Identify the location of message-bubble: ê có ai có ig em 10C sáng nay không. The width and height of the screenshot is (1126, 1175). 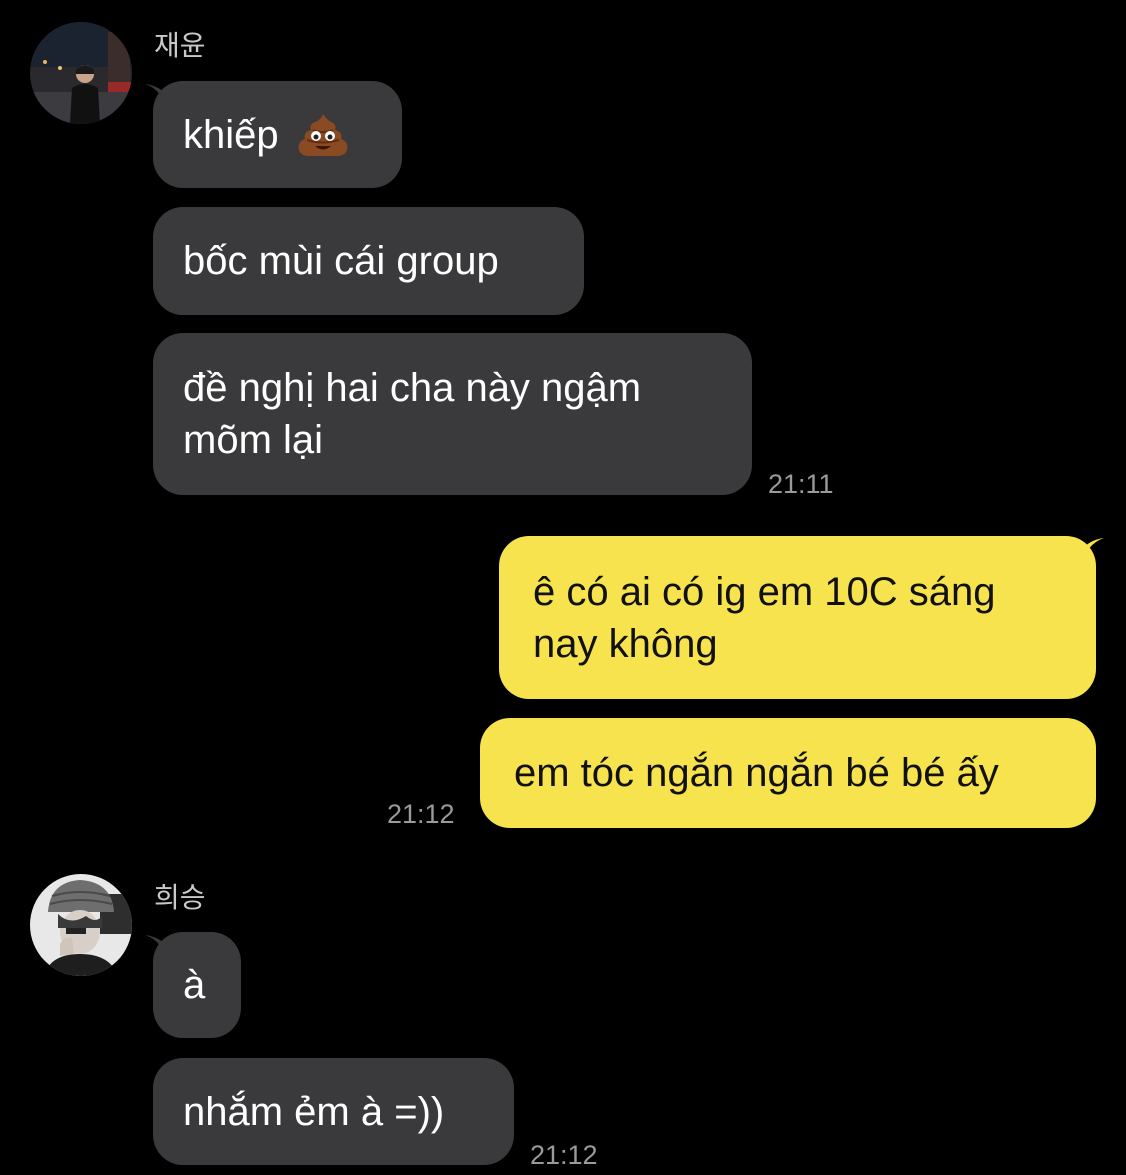
(797, 617).